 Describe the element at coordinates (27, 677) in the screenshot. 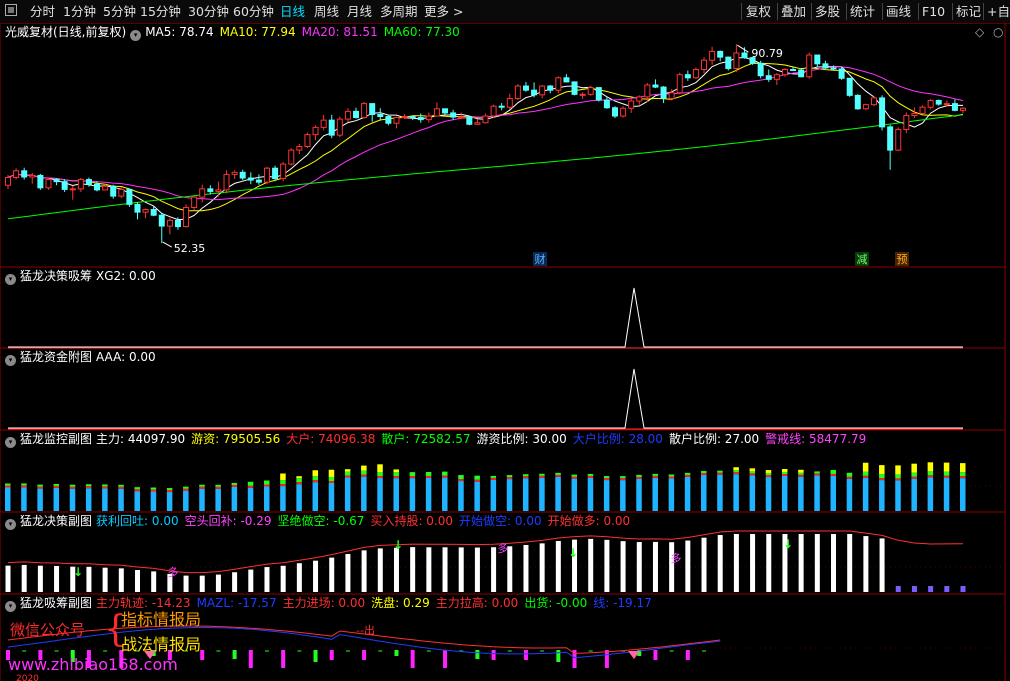

I see `bottom-date: 2020` at that location.